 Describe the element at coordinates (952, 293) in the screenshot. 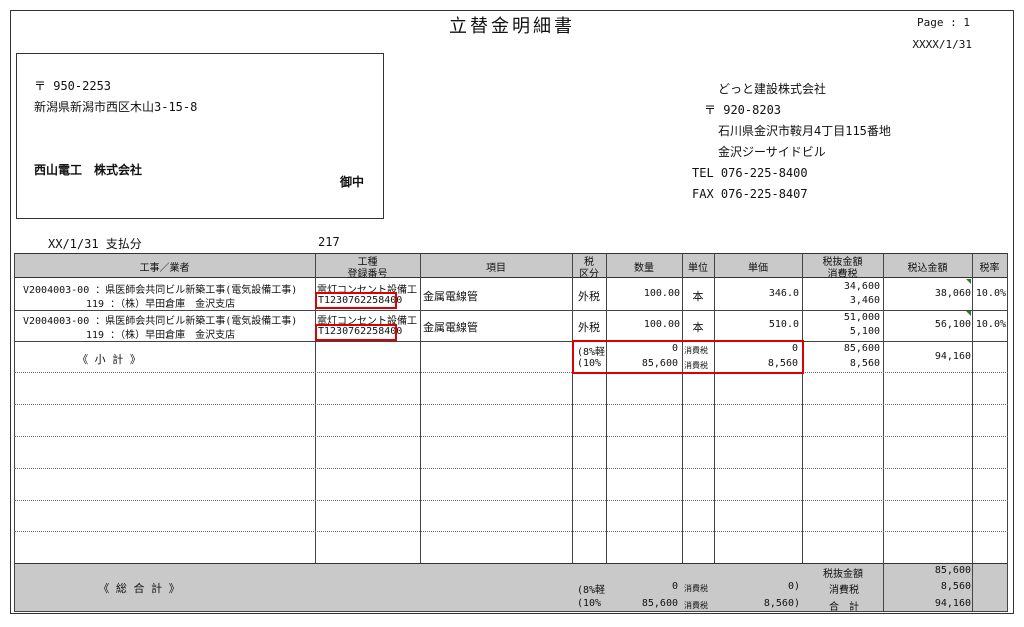

I see `row-total: 38,060` at that location.